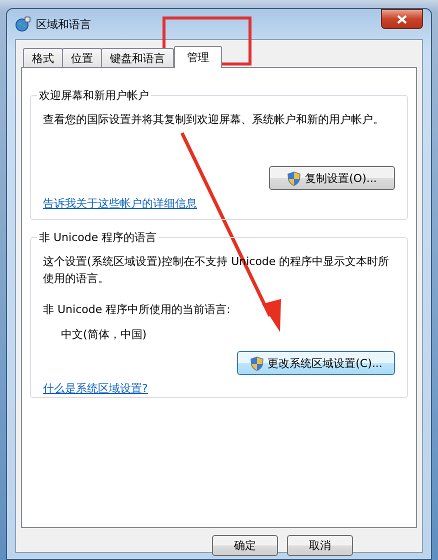  What do you see at coordinates (137, 310) in the screenshot?
I see `language-label: 非 Unicode 程序中所使用的当前语言:` at bounding box center [137, 310].